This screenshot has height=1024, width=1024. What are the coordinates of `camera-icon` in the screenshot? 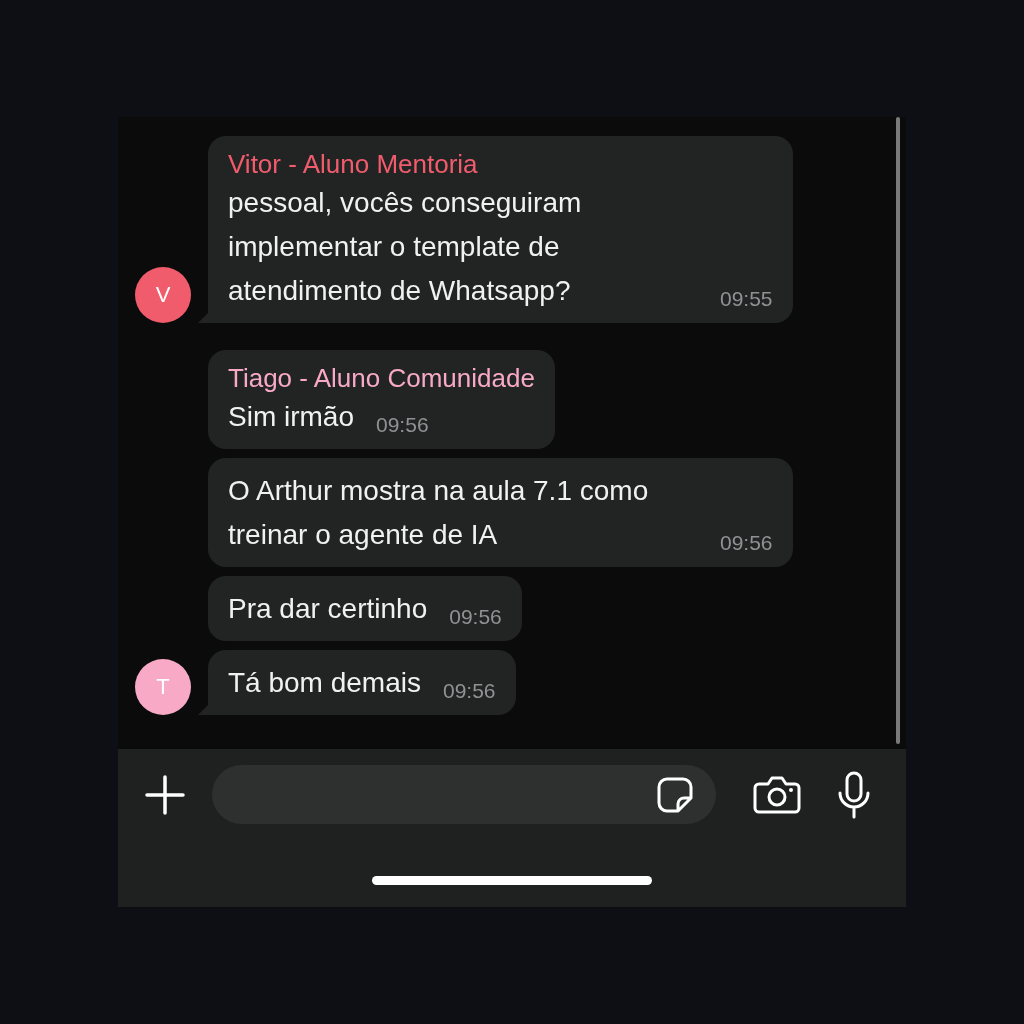 It's located at (777, 794).